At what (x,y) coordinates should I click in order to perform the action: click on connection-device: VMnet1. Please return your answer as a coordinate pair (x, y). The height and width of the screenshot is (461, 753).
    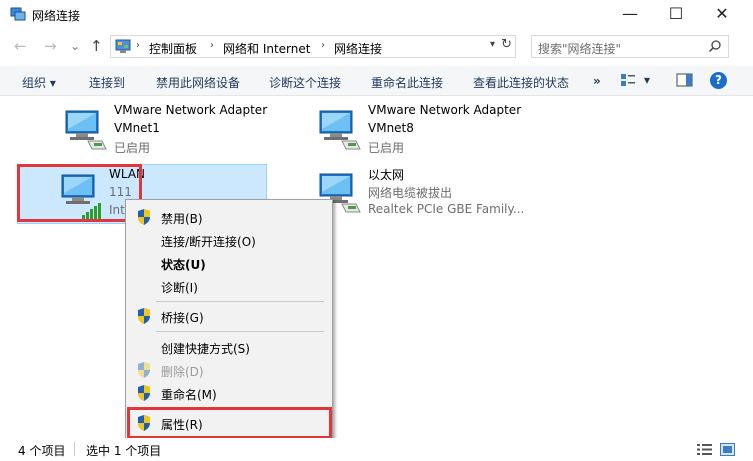
    Looking at the image, I should click on (137, 128).